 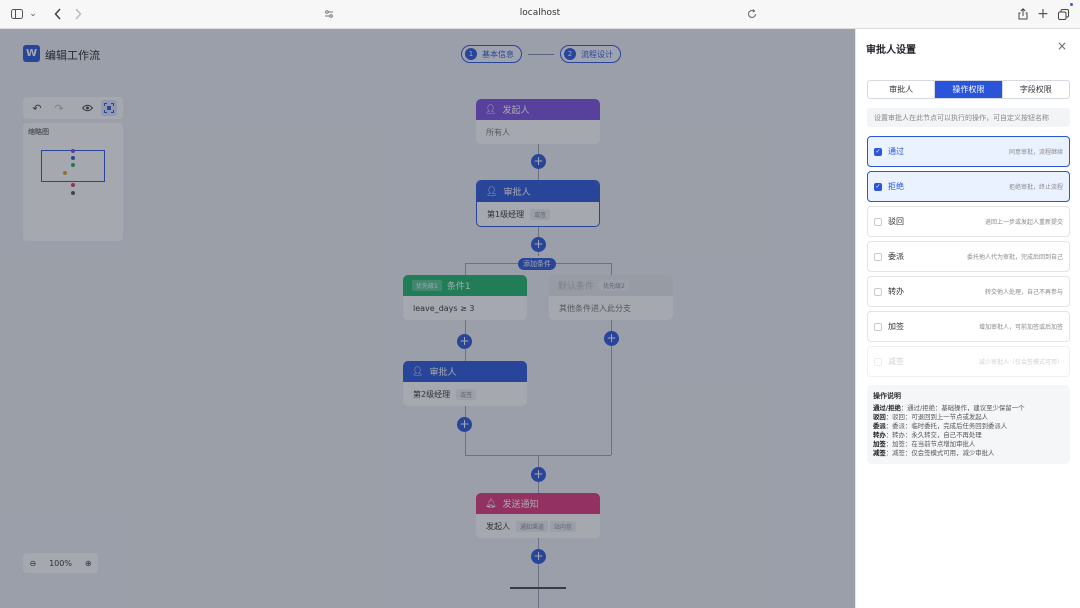 I want to click on permission-name: 拒绝, so click(x=896, y=186).